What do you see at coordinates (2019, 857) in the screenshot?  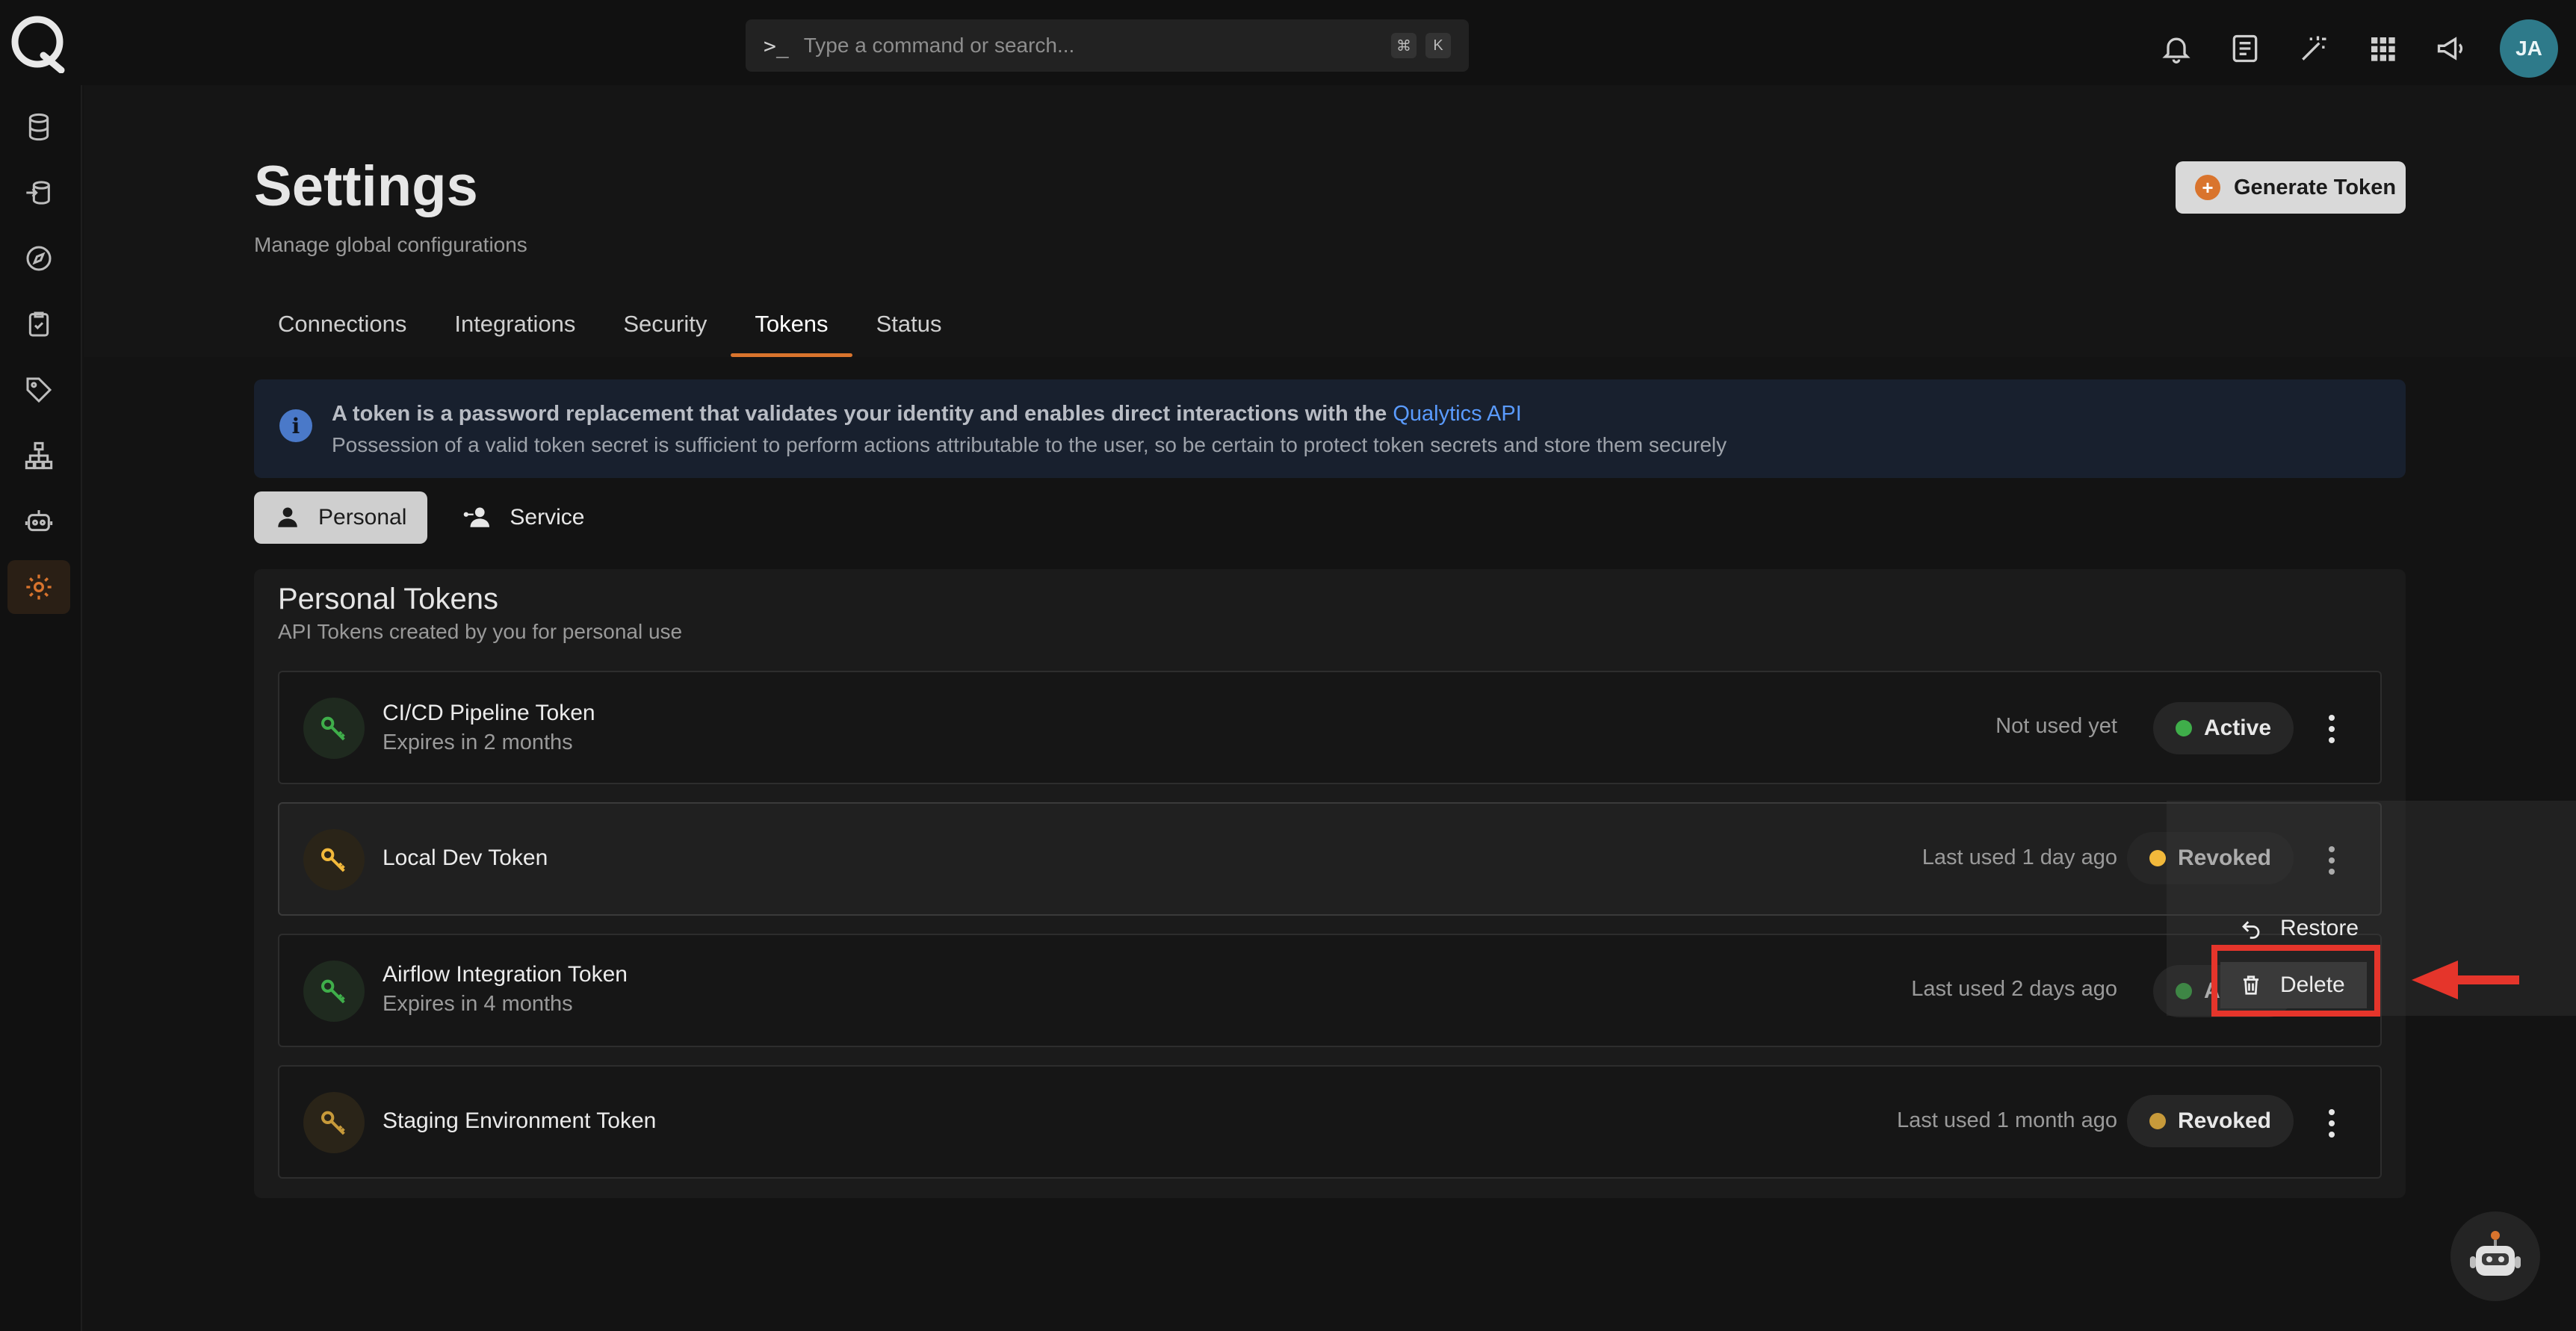 I see `token-last-used: Last used 1 day ago` at bounding box center [2019, 857].